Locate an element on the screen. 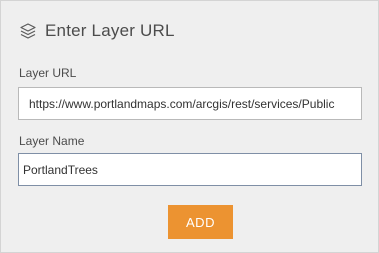 The width and height of the screenshot is (379, 253). layer-name-input is located at coordinates (190, 169).